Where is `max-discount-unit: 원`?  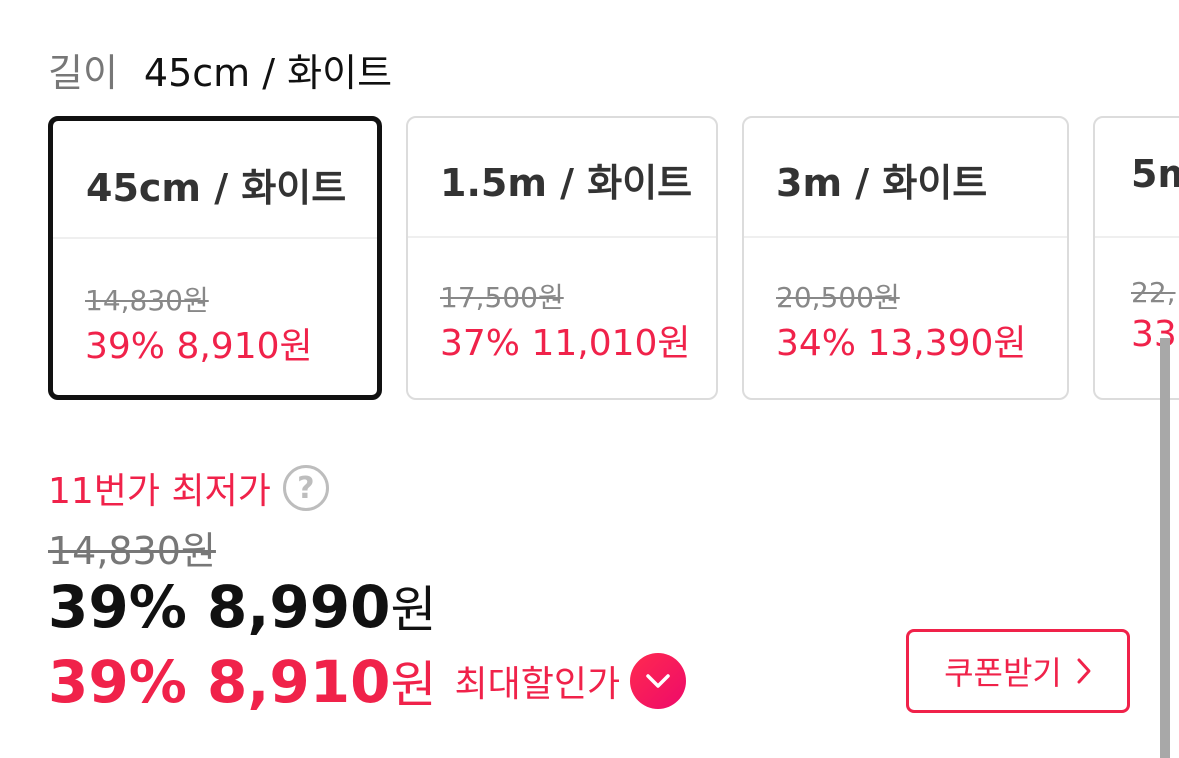
max-discount-unit: 원 is located at coordinates (413, 685).